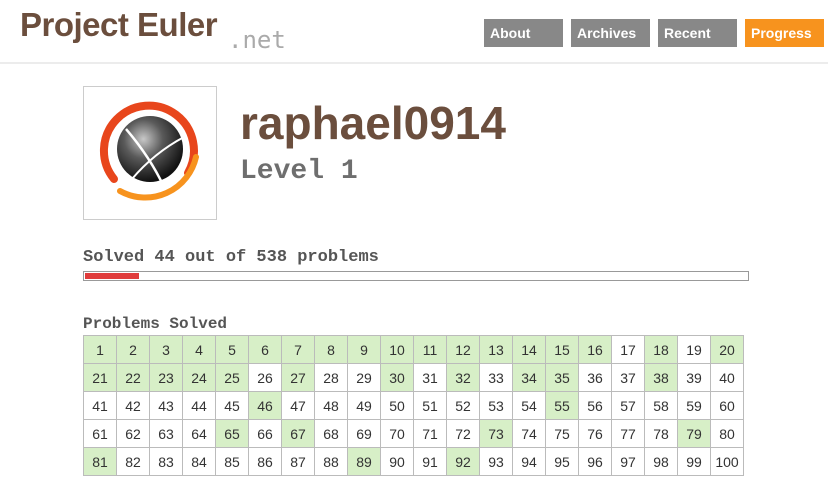  I want to click on problem-cell: 68, so click(331, 433).